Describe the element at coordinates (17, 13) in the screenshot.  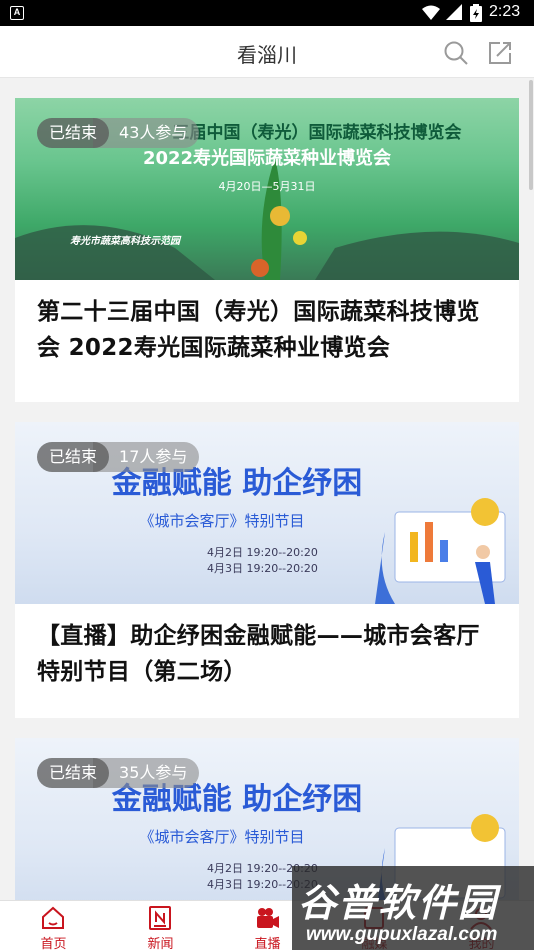
I see `app-notification-icon: A` at that location.